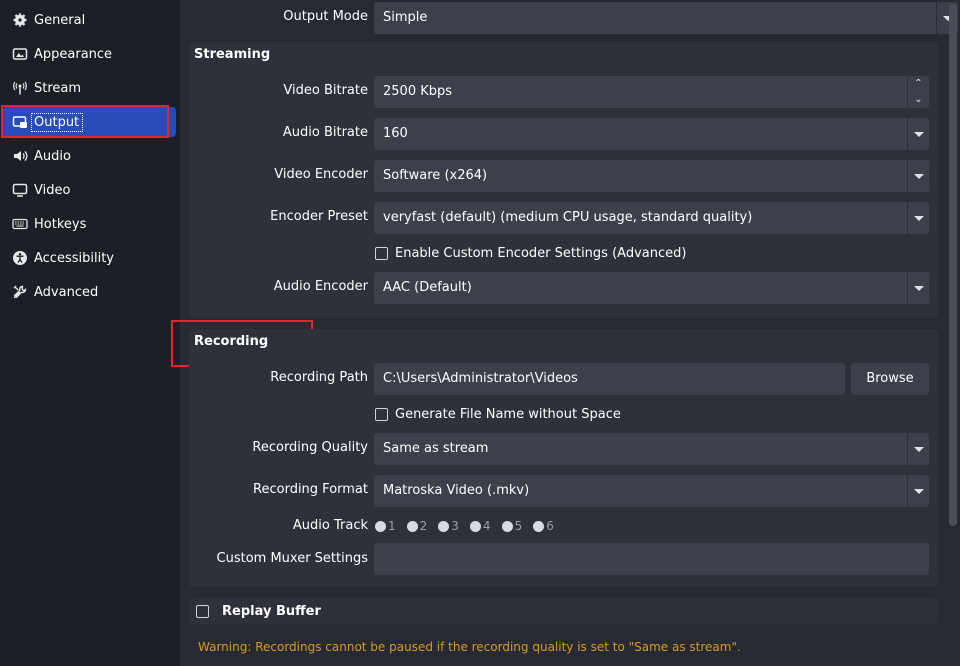  What do you see at coordinates (57, 122) in the screenshot?
I see `sidebar-item-label: Output` at bounding box center [57, 122].